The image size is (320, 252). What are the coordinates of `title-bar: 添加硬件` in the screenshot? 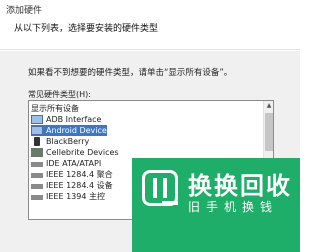 It's located at (150, 9).